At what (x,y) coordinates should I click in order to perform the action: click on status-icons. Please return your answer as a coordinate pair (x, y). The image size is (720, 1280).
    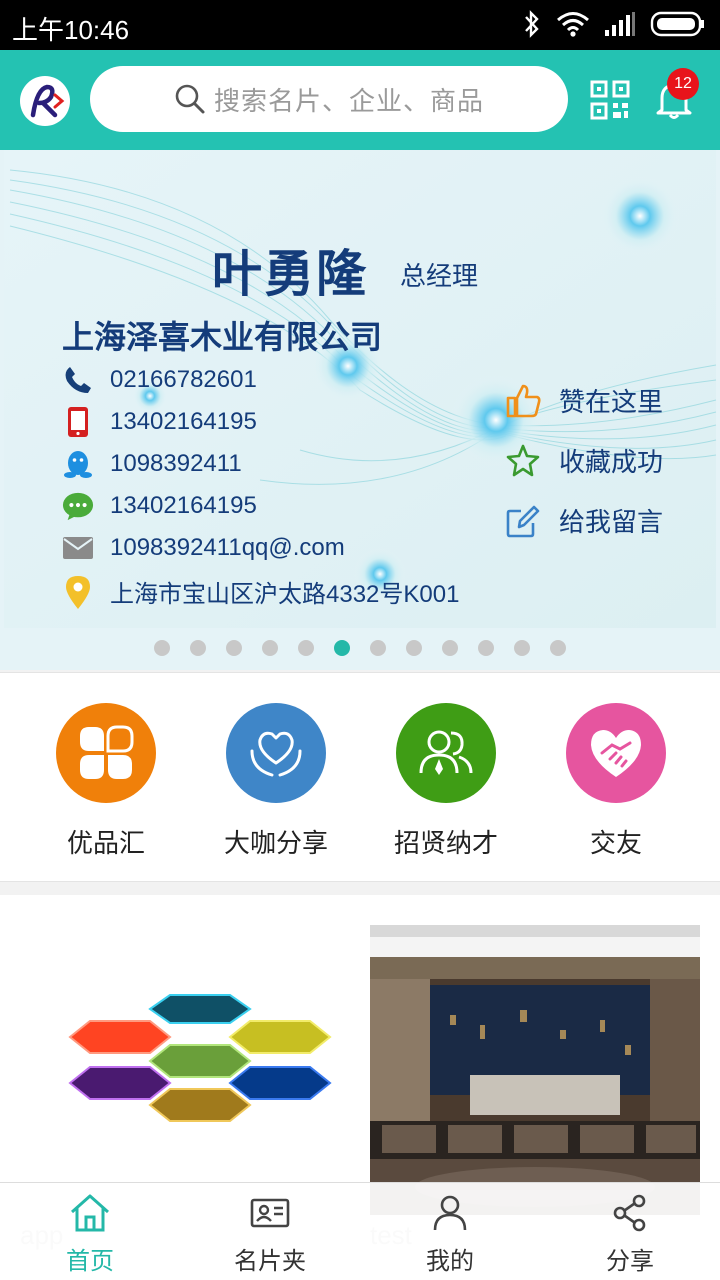
    Looking at the image, I should click on (614, 24).